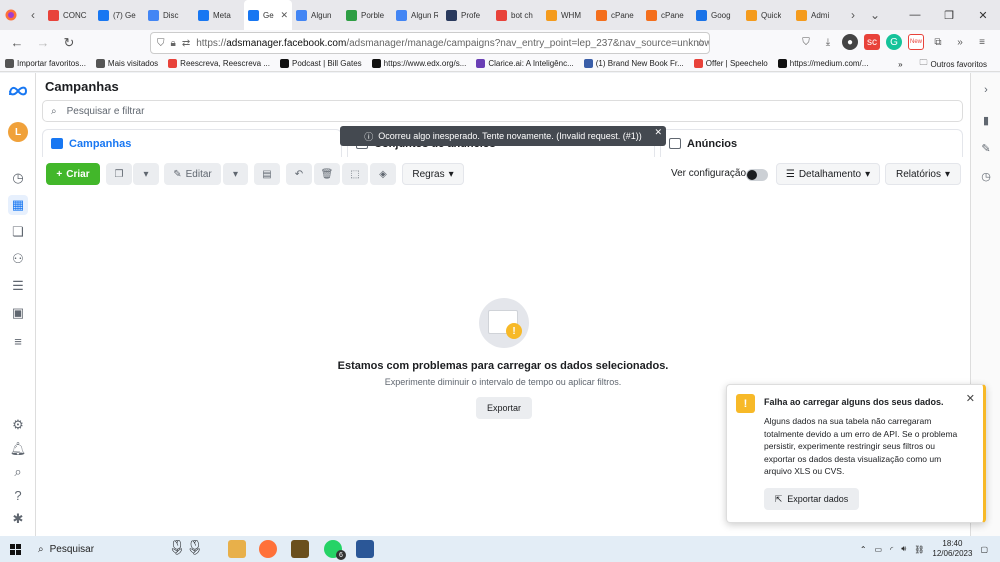  I want to click on word-icon, so click(365, 549).